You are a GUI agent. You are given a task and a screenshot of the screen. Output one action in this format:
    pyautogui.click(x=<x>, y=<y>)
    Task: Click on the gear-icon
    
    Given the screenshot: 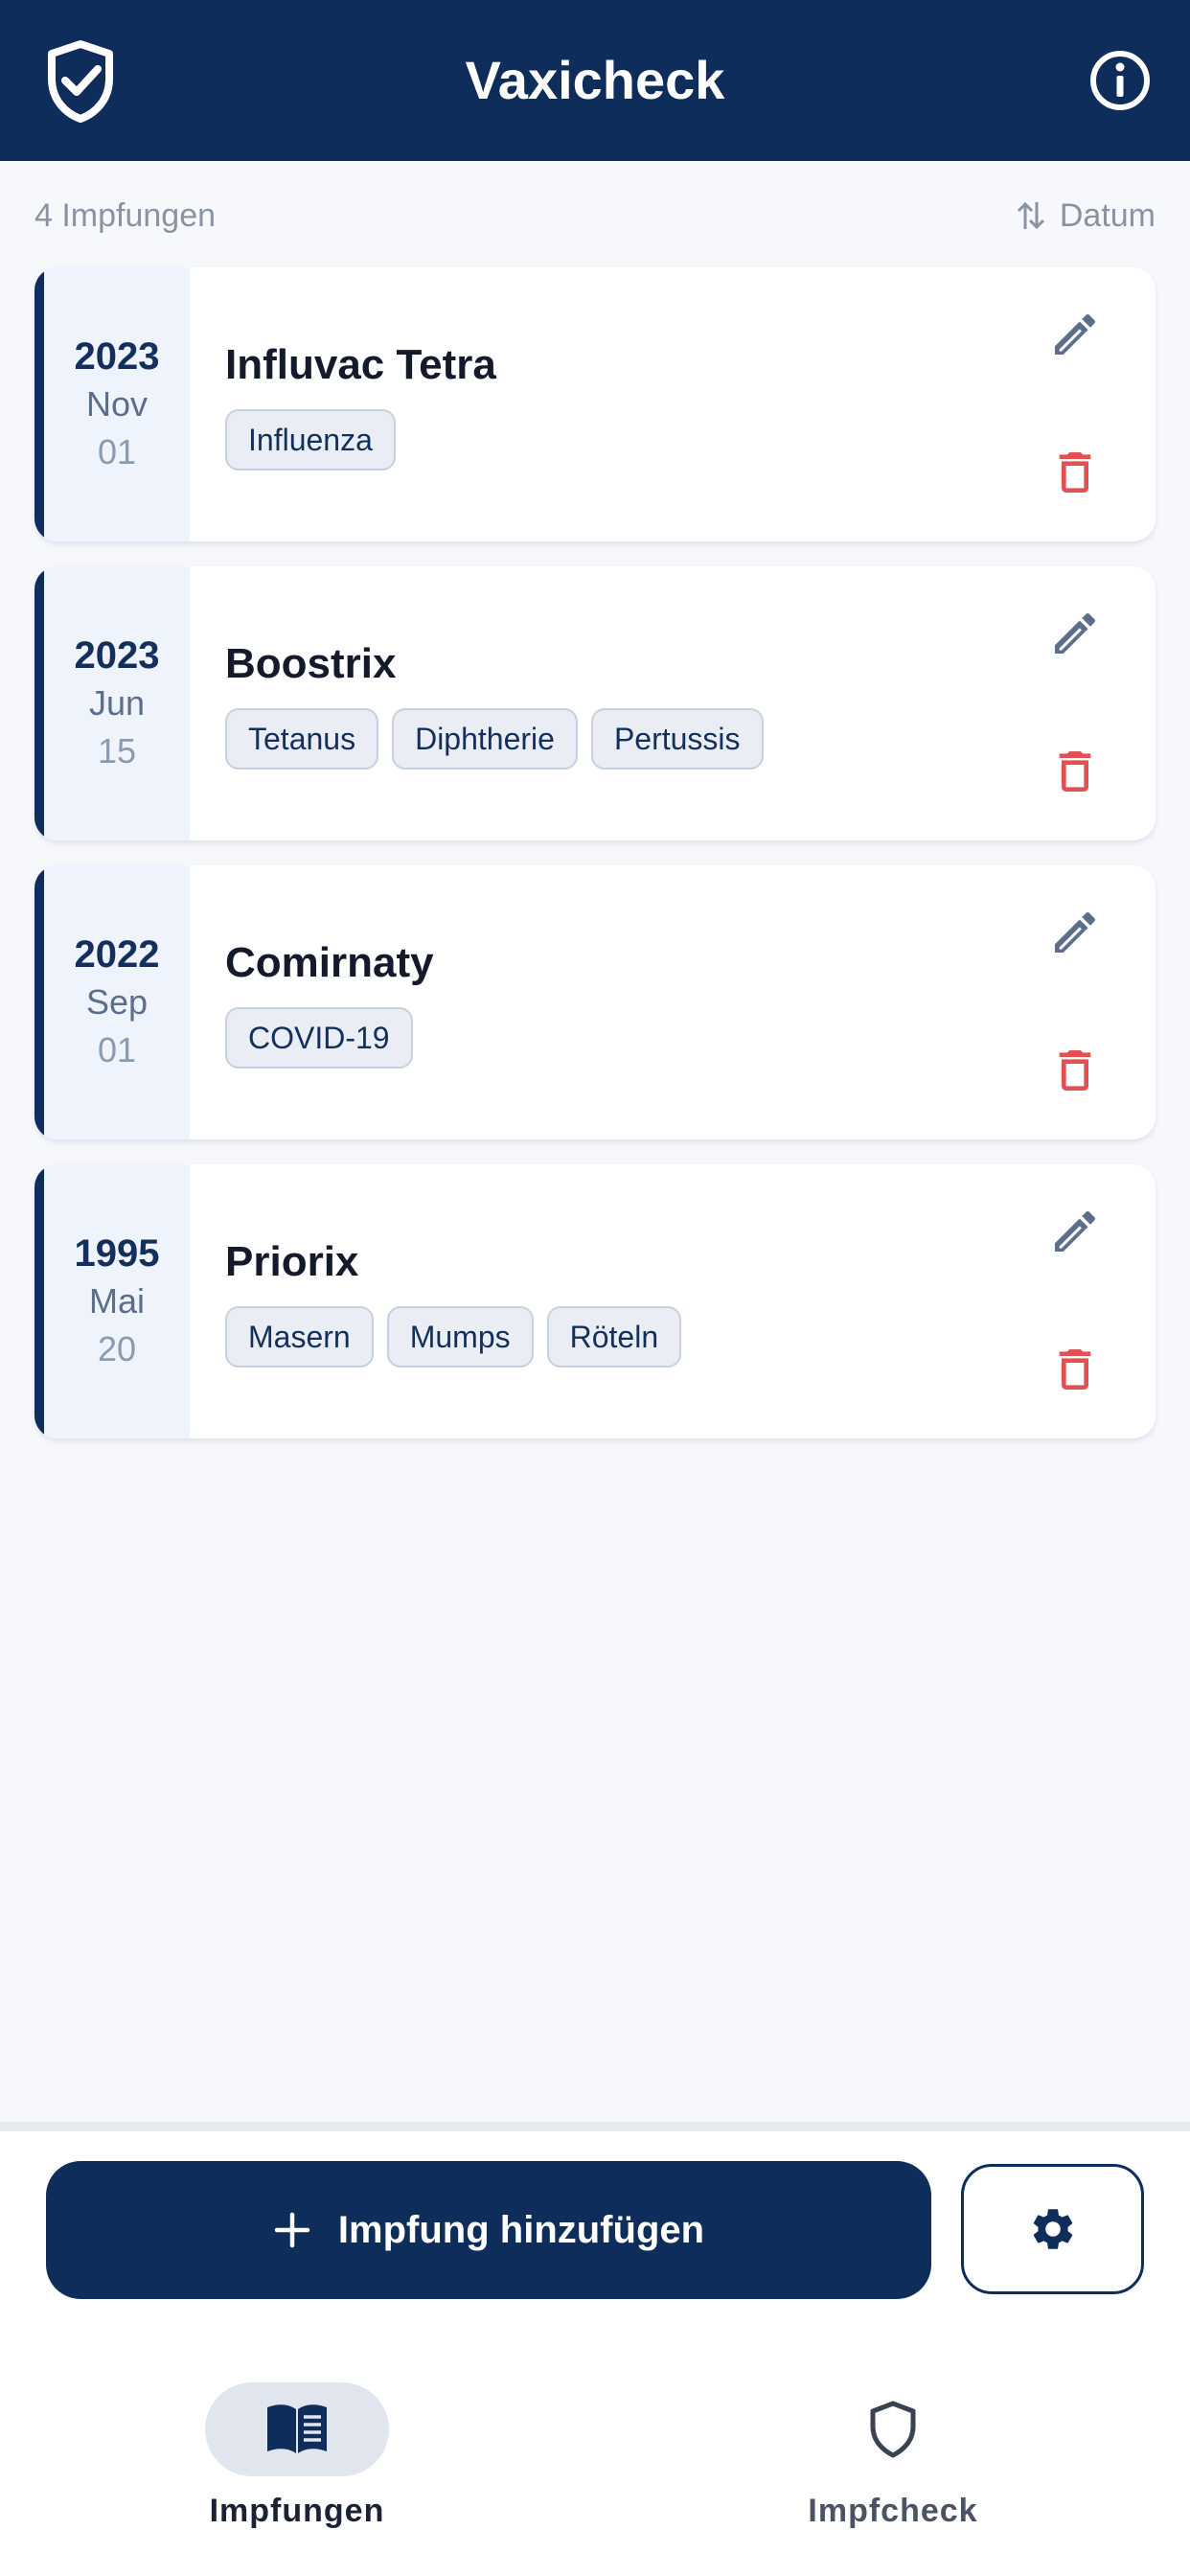 What is the action you would take?
    pyautogui.click(x=1052, y=2229)
    